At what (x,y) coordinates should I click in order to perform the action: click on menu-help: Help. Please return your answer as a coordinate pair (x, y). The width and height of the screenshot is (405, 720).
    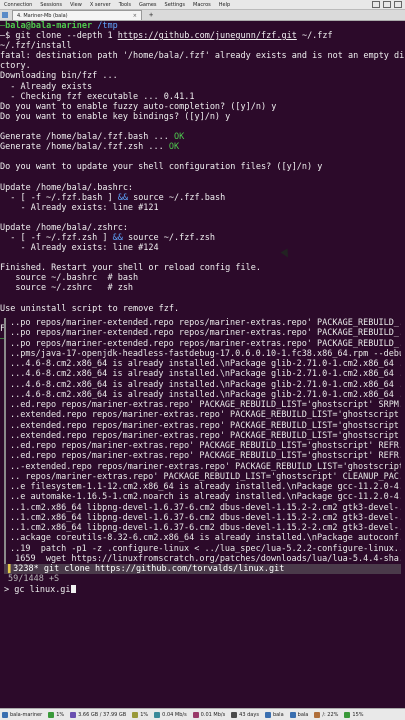
    Looking at the image, I should click on (224, 5).